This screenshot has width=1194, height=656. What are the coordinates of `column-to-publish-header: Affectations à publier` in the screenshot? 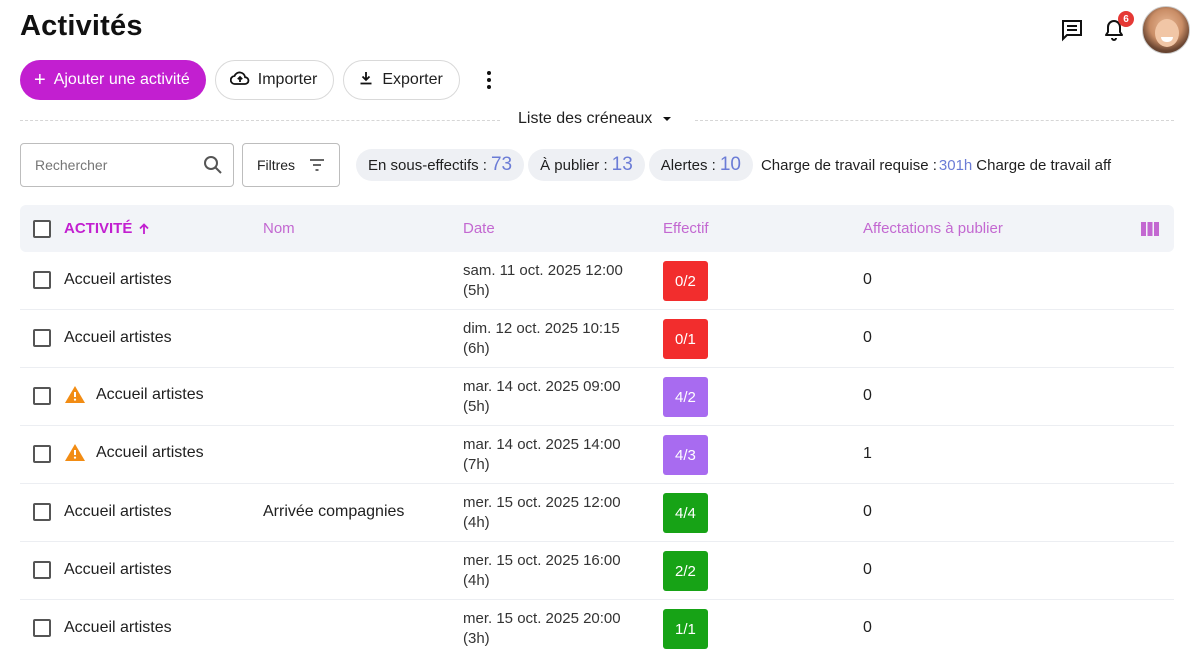 It's located at (933, 228).